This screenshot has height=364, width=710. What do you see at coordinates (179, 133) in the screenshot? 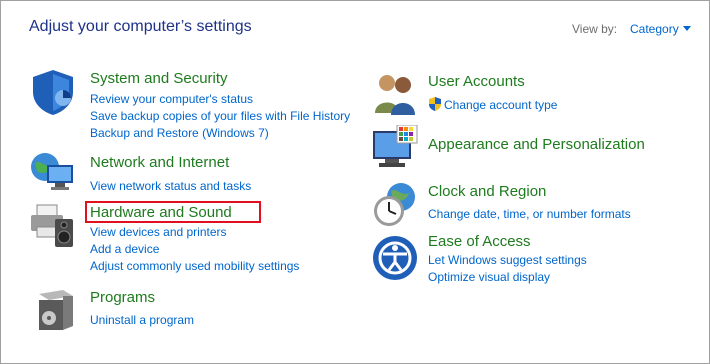
I see `backup-restore-link: Backup and Restore (Windows 7)` at bounding box center [179, 133].